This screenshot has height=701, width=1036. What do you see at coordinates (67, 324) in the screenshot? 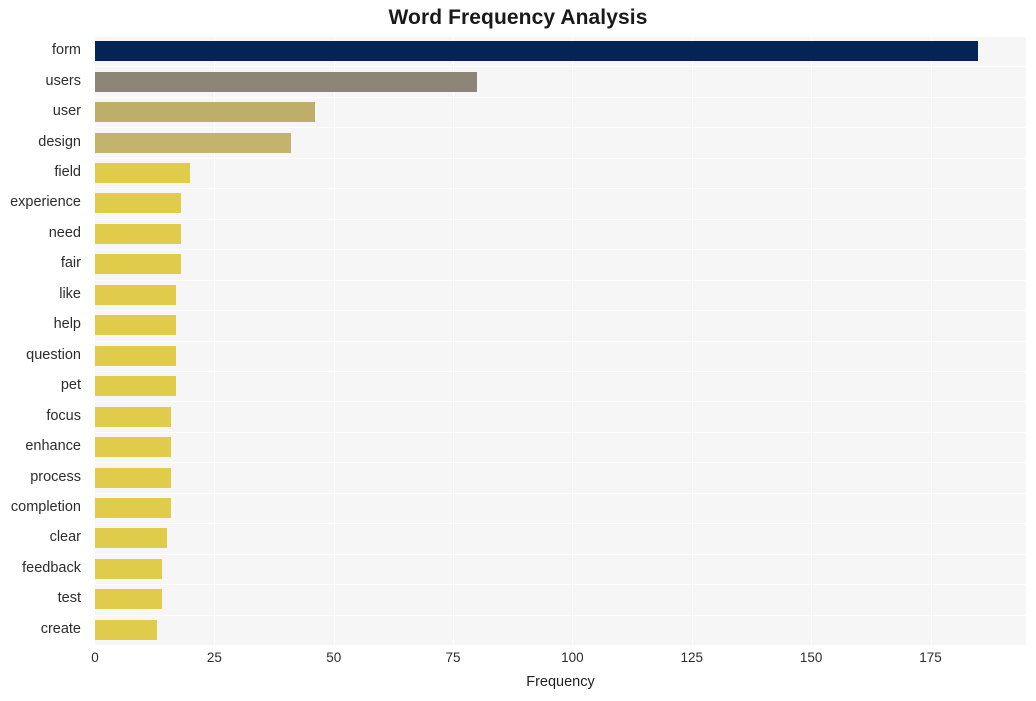
I see `y-axis-tick-label: help` at bounding box center [67, 324].